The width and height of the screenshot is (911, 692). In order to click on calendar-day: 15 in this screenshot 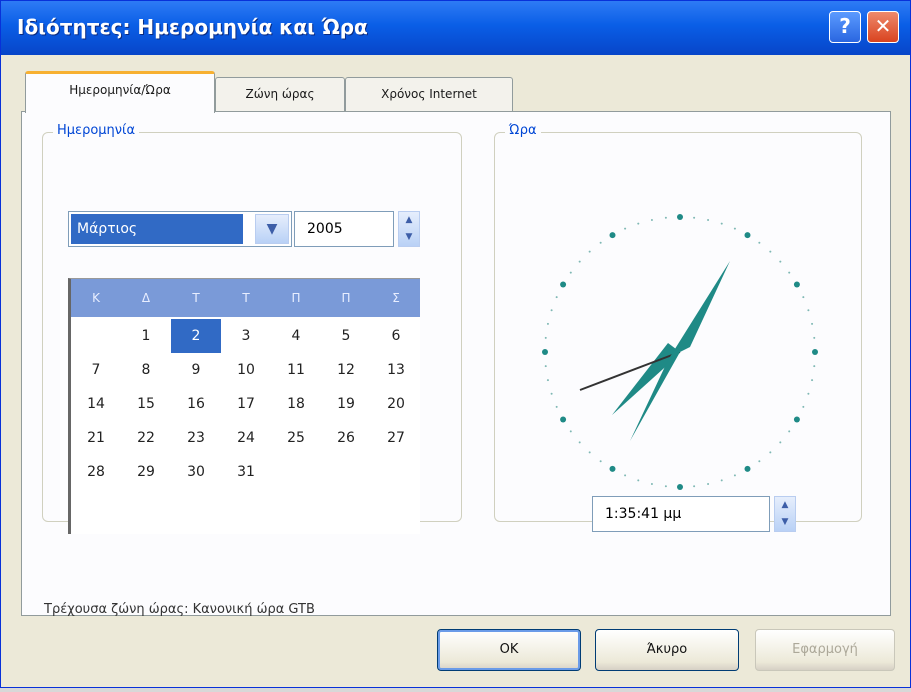, I will do `click(146, 404)`.